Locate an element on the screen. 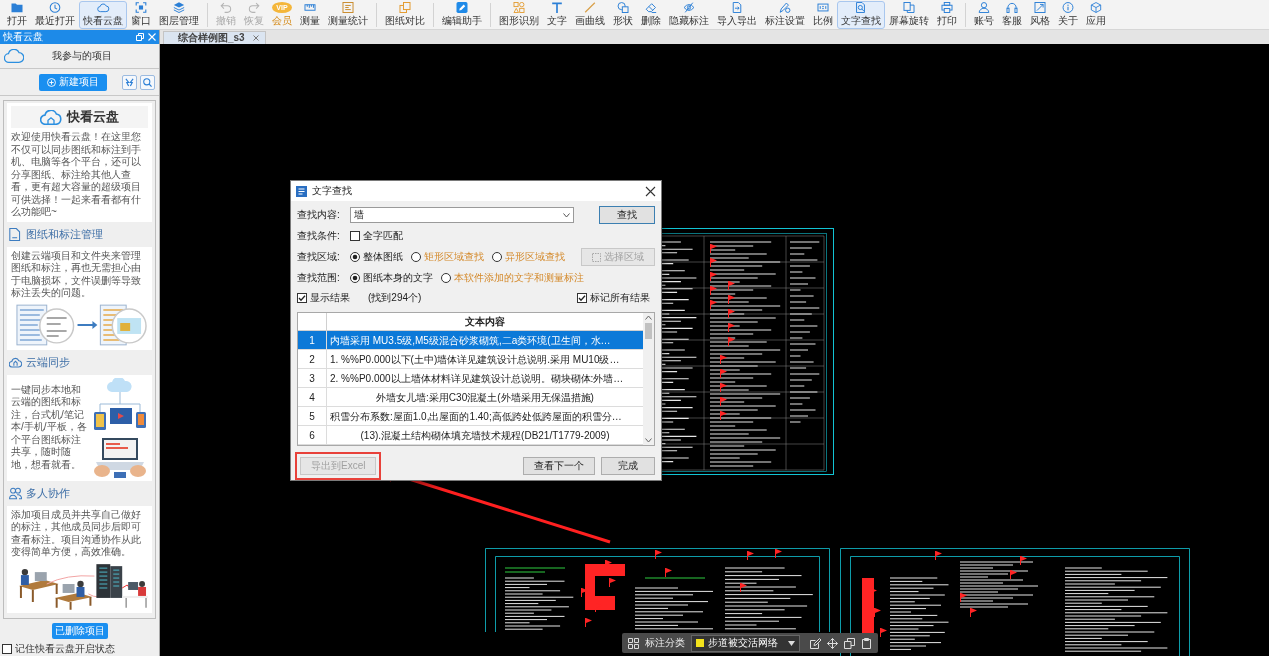 The width and height of the screenshot is (1269, 656). cloud-icon is located at coordinates (103, 7).